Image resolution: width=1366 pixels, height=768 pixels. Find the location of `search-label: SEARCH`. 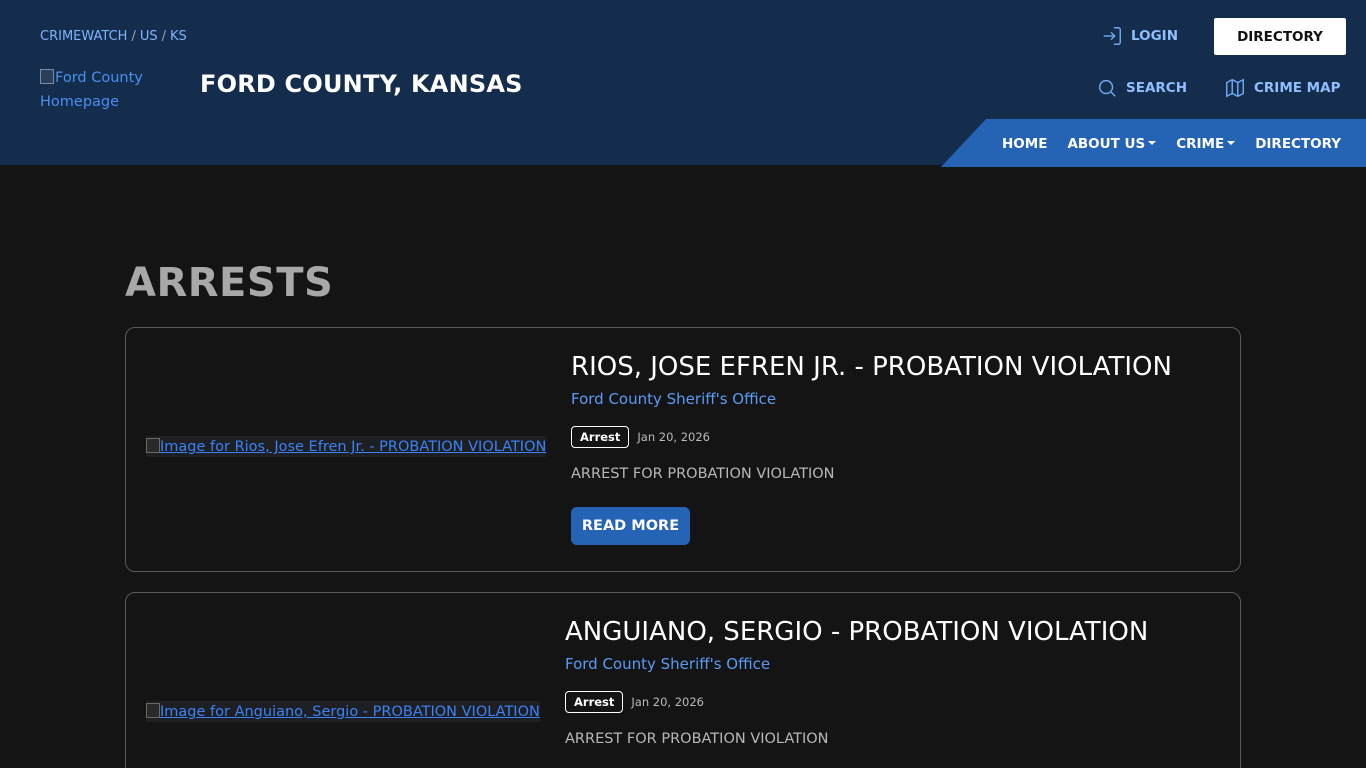

search-label: SEARCH is located at coordinates (1156, 88).